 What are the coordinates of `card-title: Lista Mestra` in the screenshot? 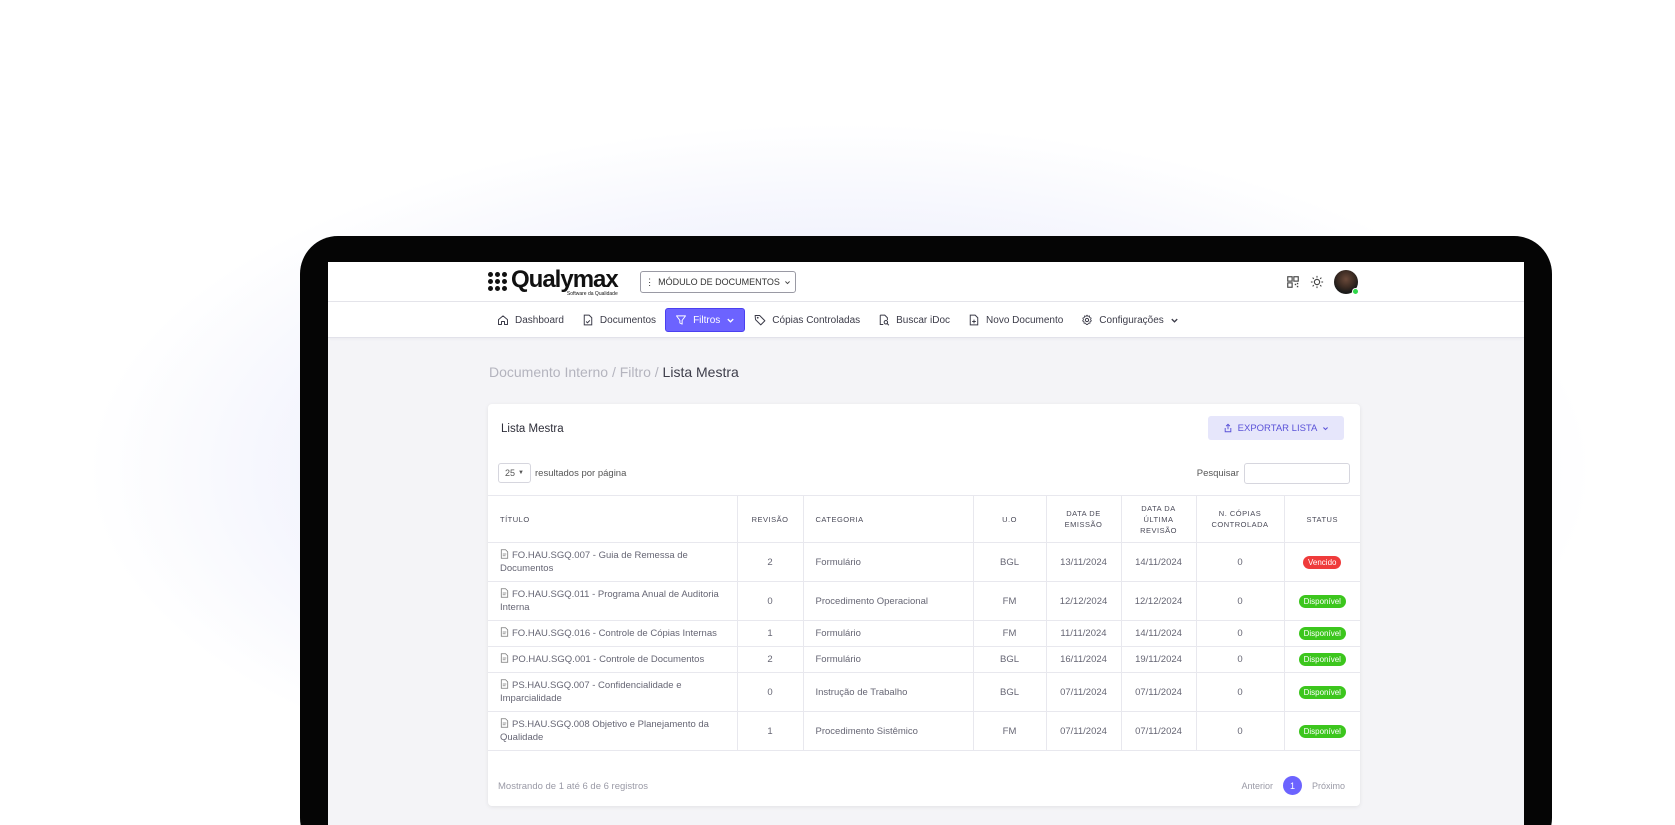 It's located at (532, 429).